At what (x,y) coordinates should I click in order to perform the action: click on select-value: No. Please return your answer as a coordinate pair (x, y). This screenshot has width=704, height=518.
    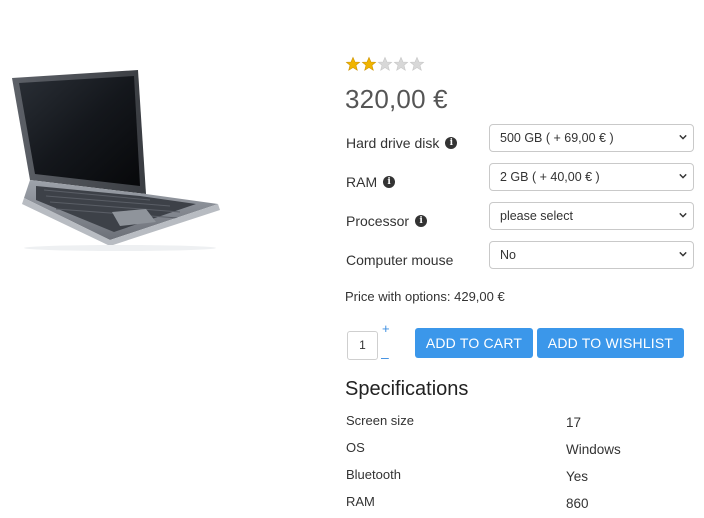
    Looking at the image, I should click on (508, 255).